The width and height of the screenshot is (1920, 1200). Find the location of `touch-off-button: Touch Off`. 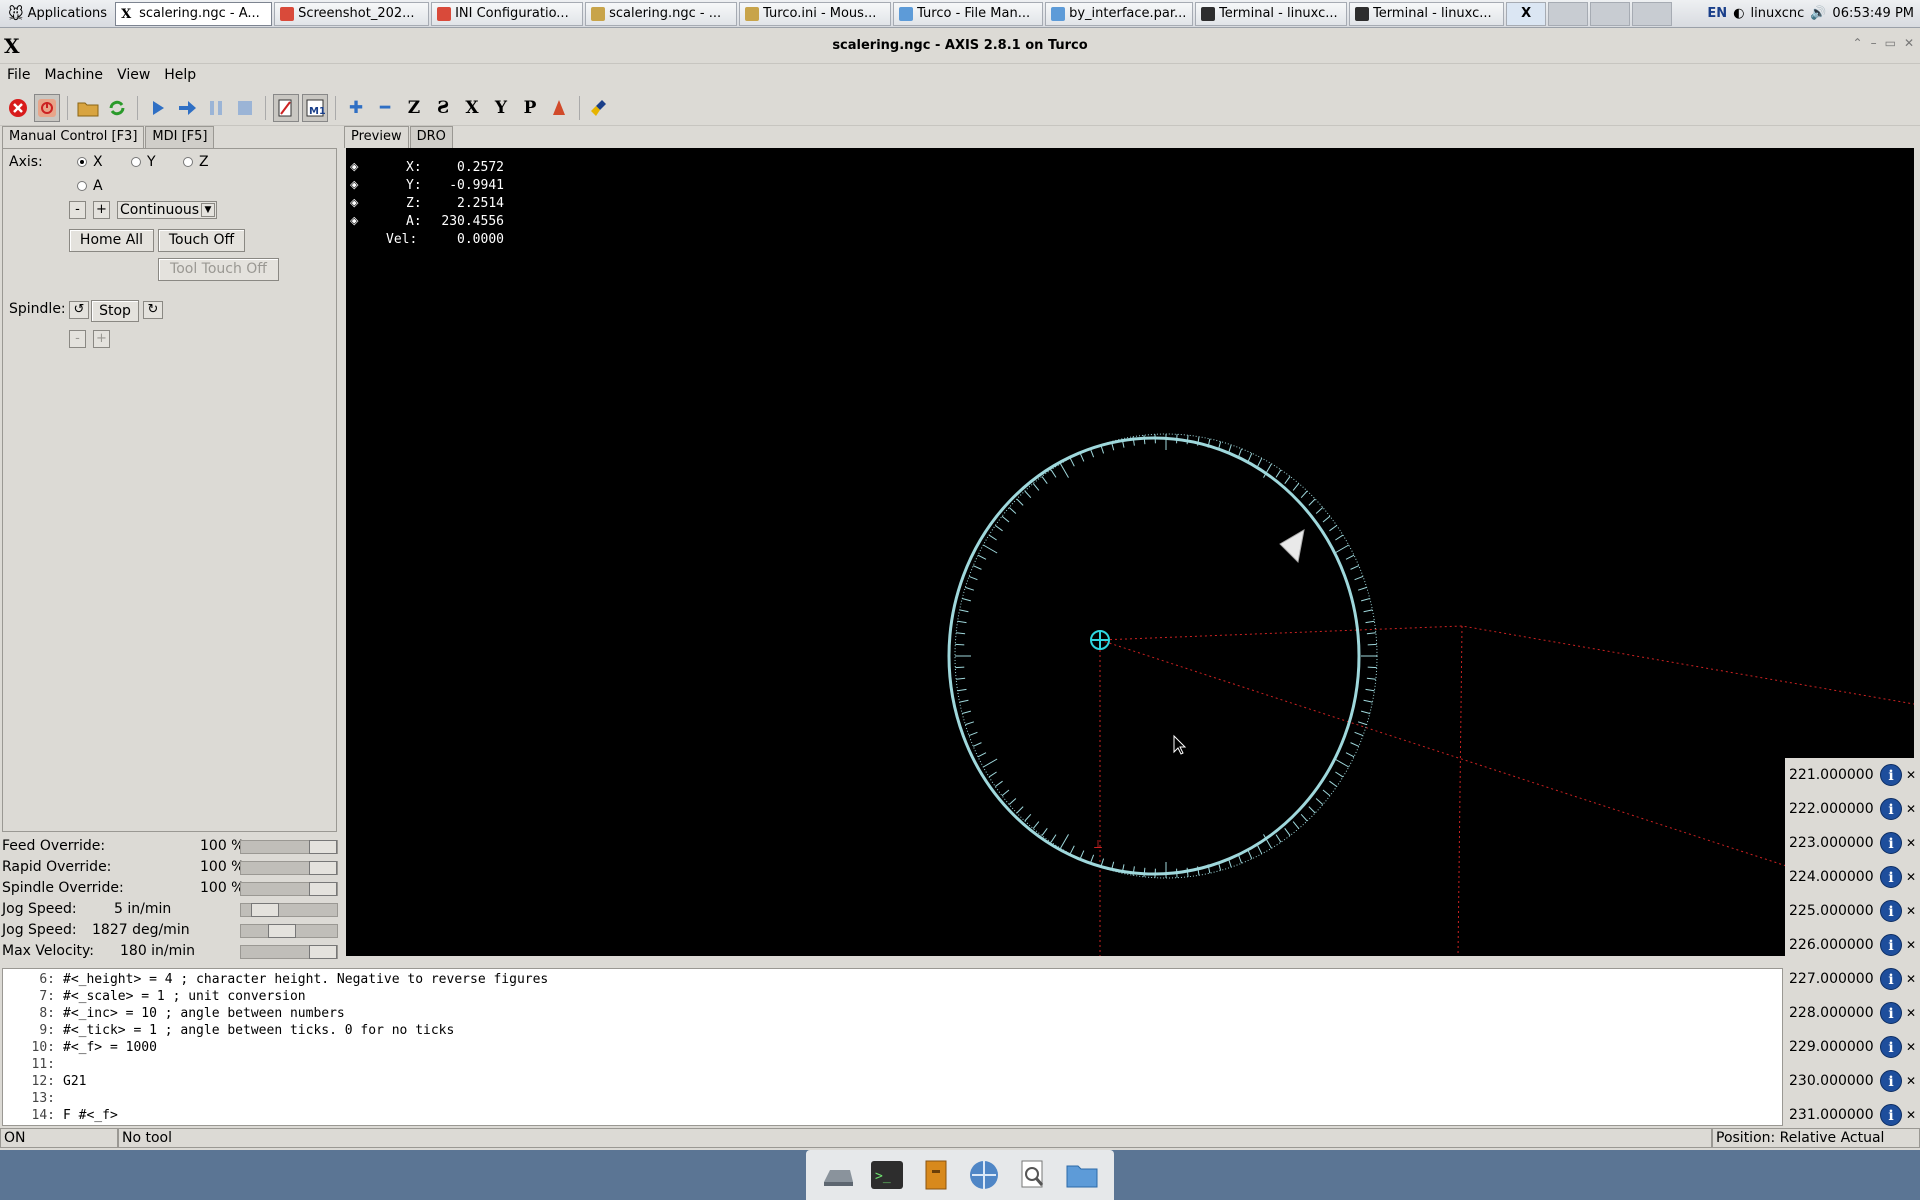

touch-off-button: Touch Off is located at coordinates (201, 240).